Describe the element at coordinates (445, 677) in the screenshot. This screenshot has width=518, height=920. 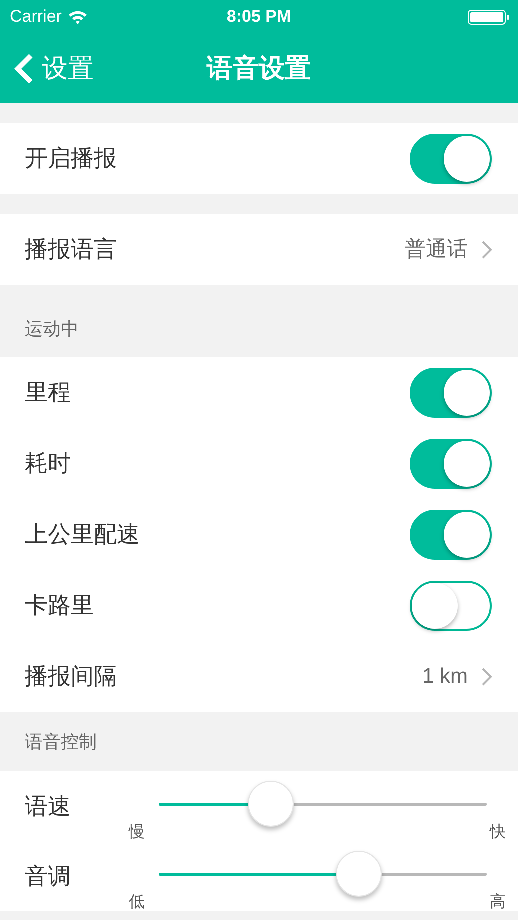
I see `setting-value: 1 km` at that location.